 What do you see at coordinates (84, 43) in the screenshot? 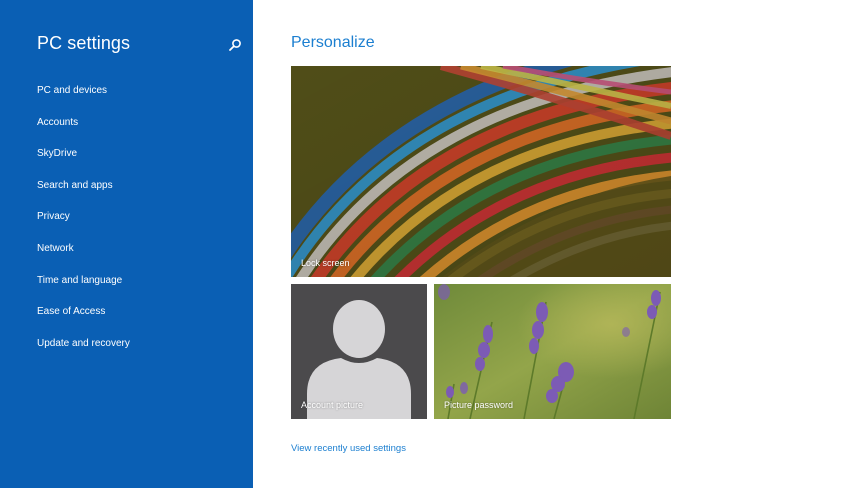
I see `sidebar-title: PC settings` at bounding box center [84, 43].